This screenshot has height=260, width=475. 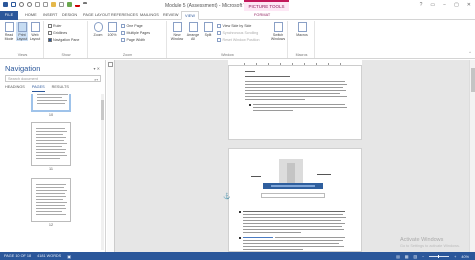 I want to click on page-thumbnail: 11, so click(x=51, y=146).